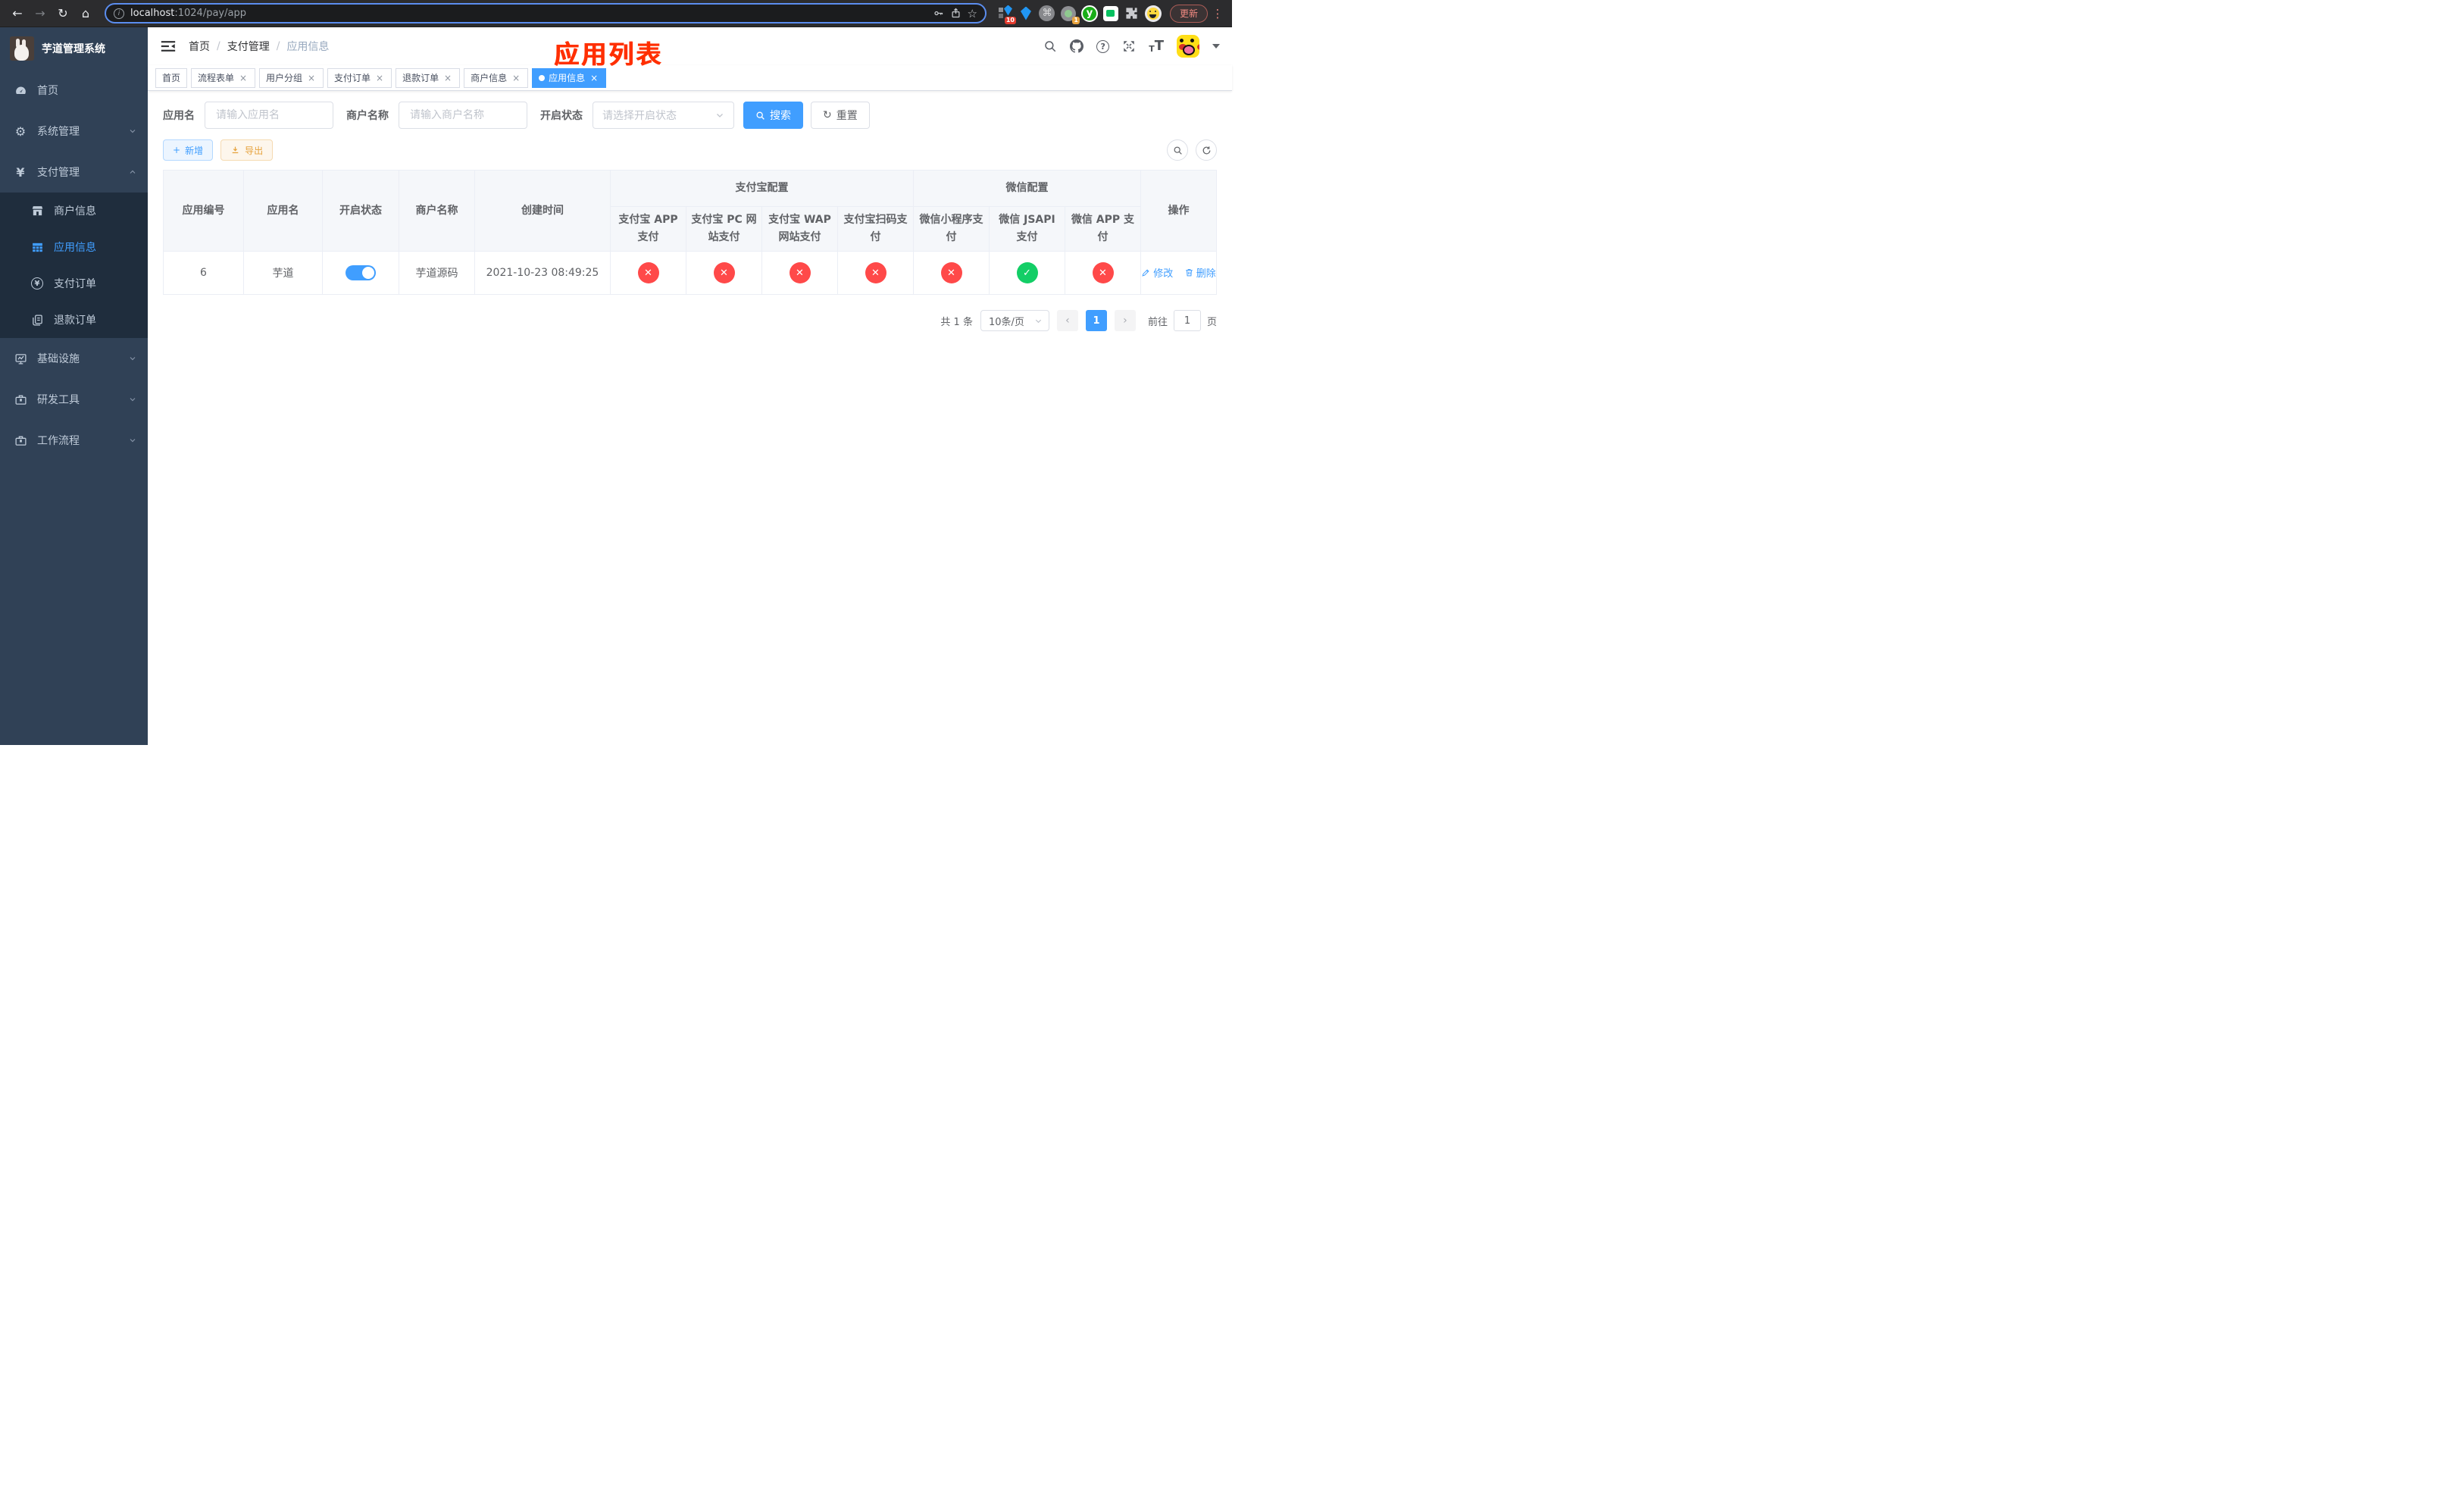 Image resolution: width=2464 pixels, height=1490 pixels. Describe the element at coordinates (1200, 272) in the screenshot. I see `delete-link: 删除` at that location.